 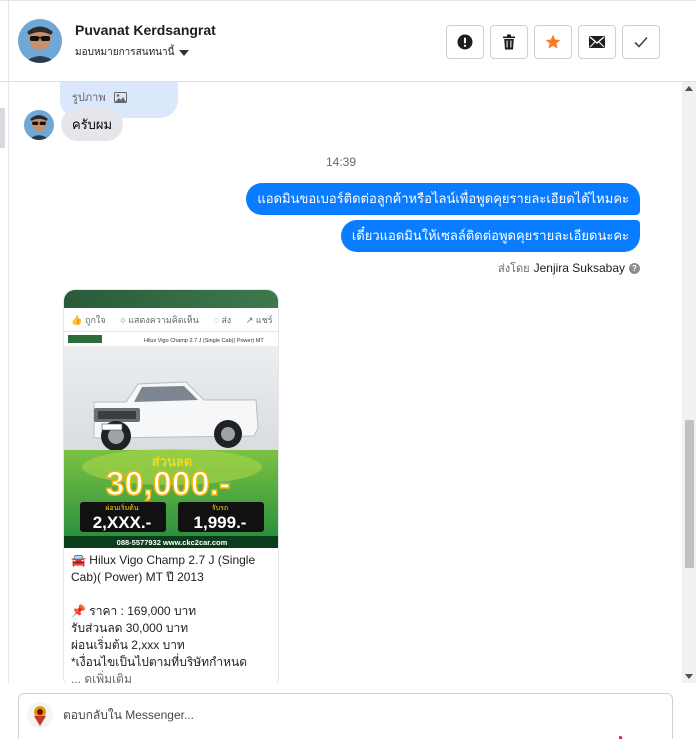 What do you see at coordinates (171, 299) in the screenshot?
I see `post-top-strip` at bounding box center [171, 299].